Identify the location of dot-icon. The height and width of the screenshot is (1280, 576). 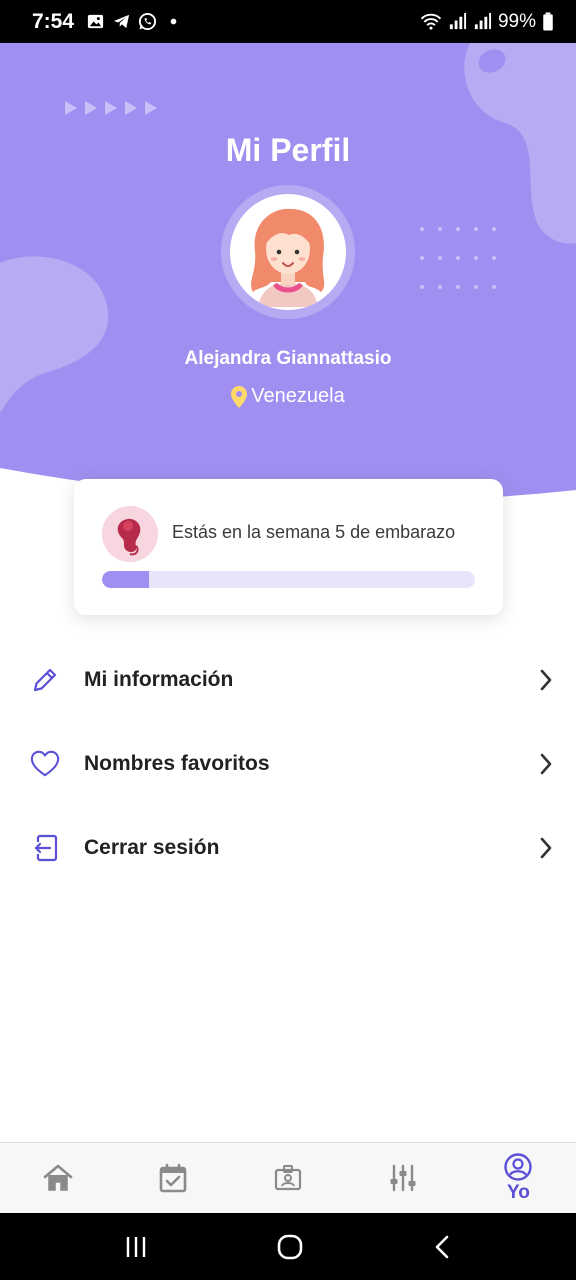
(173, 21).